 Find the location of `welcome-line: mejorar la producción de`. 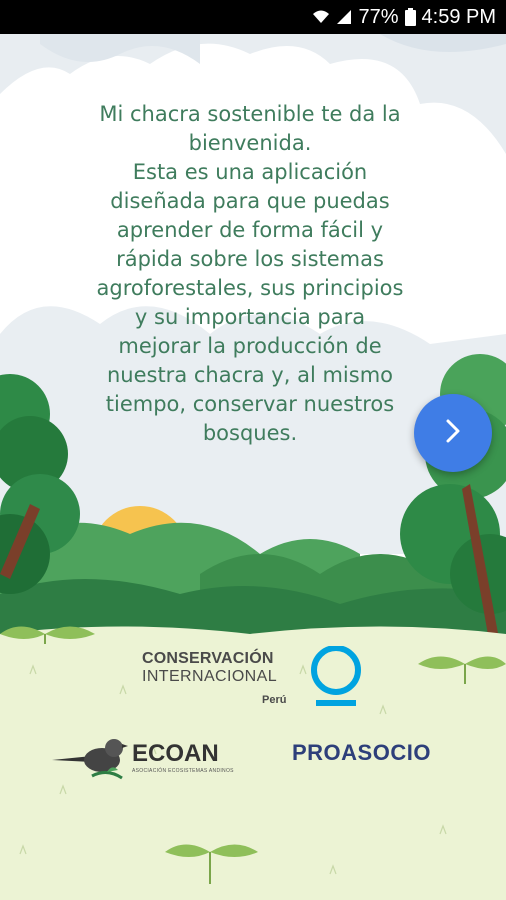

welcome-line: mejorar la producción de is located at coordinates (250, 346).